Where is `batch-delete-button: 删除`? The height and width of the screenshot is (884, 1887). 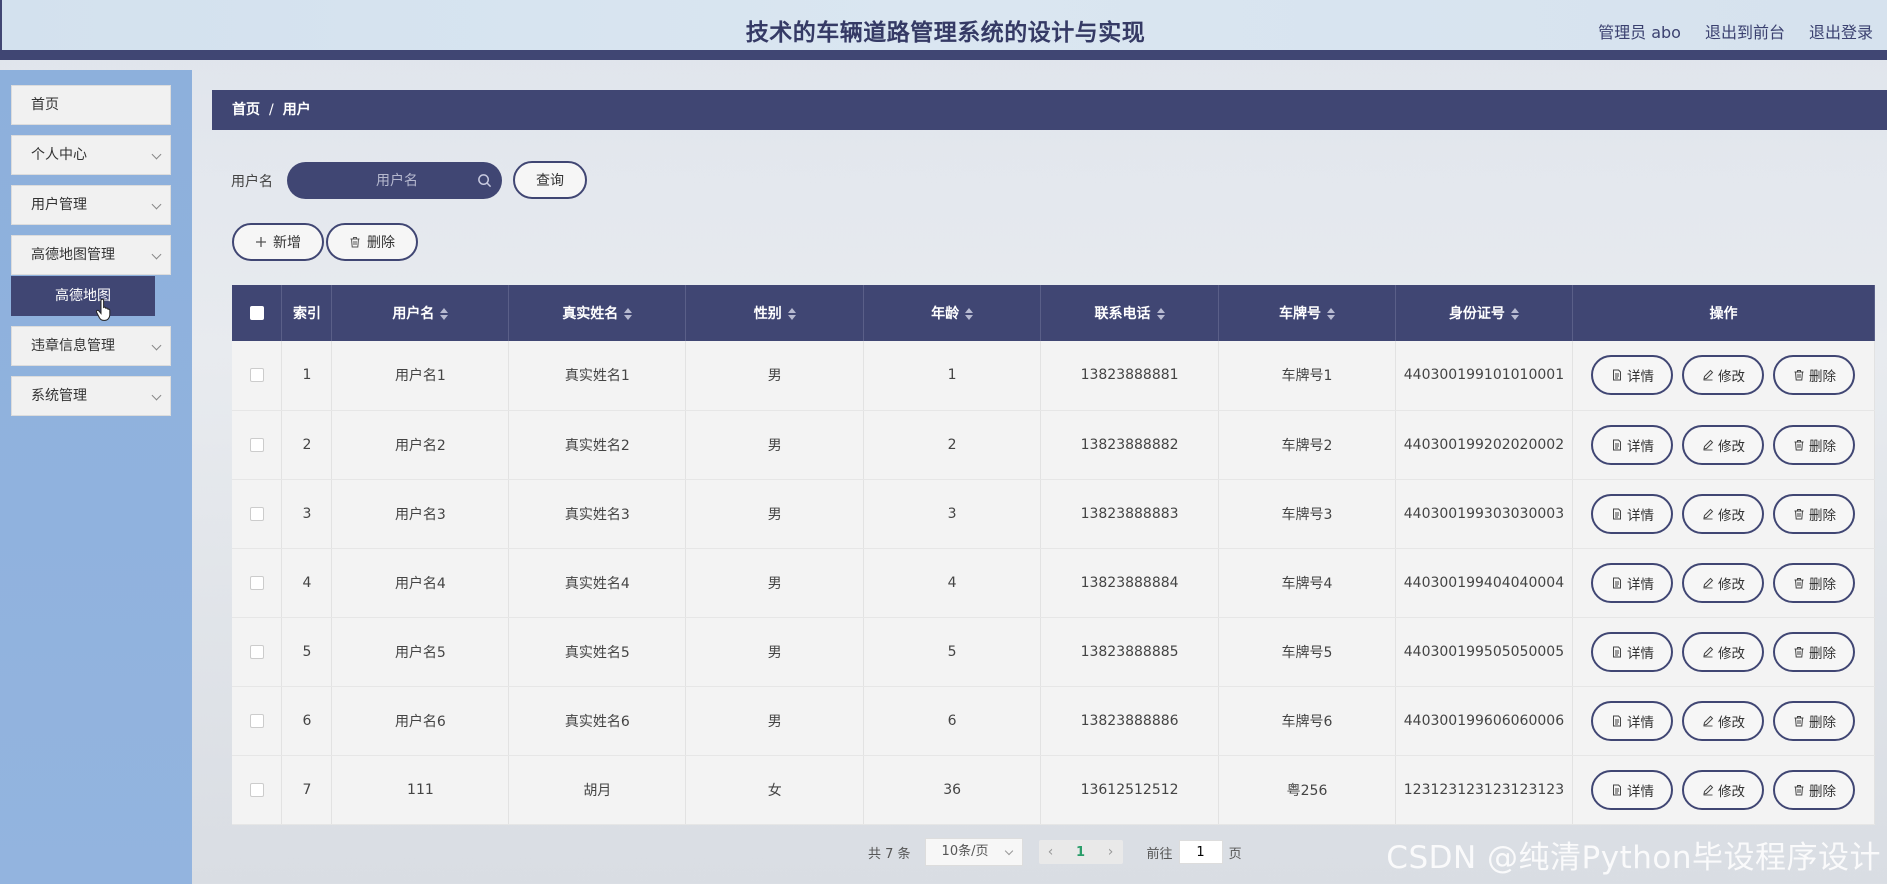
batch-delete-button: 删除 is located at coordinates (372, 242).